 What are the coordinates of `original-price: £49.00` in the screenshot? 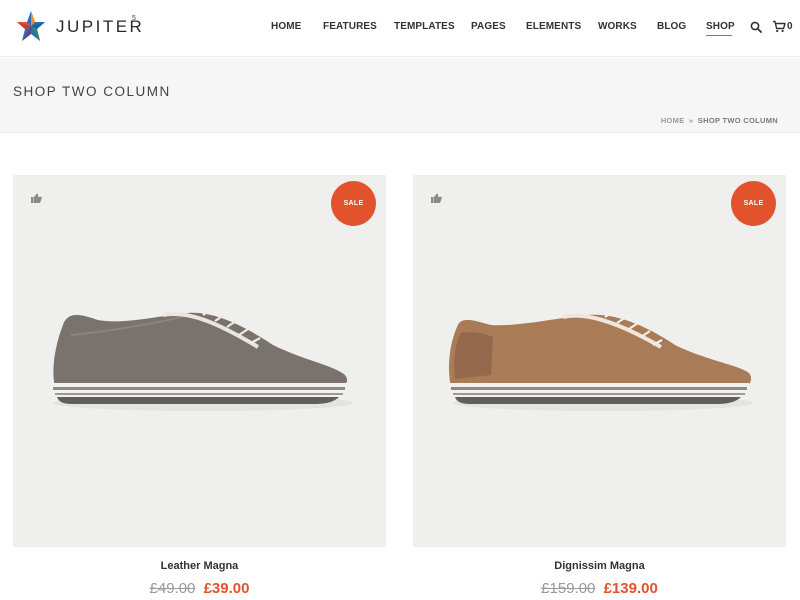 It's located at (172, 588).